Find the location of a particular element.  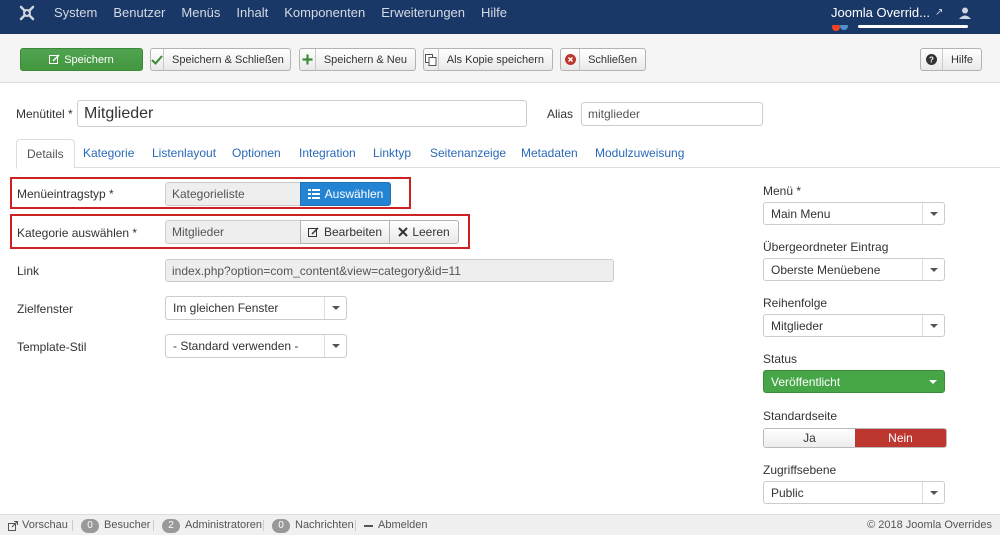

visitors-count: 0 is located at coordinates (90, 525).